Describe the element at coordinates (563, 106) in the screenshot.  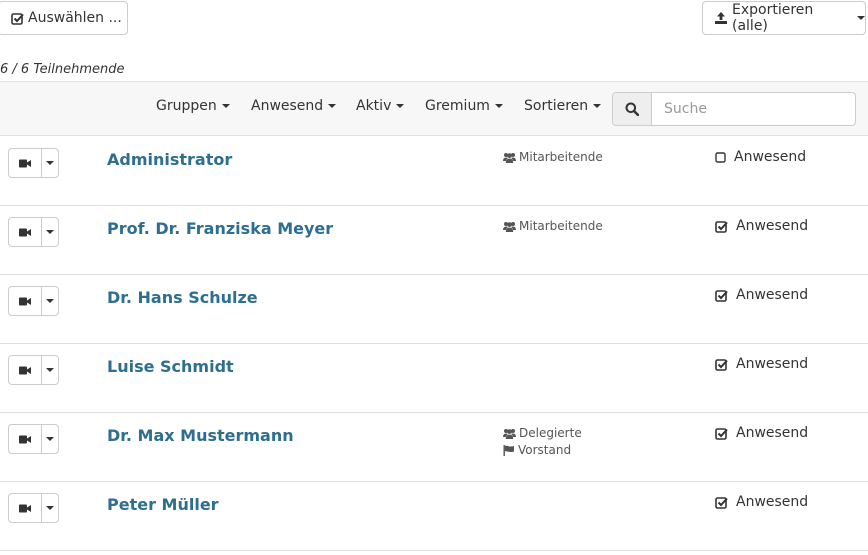
I see `sort-dropdown: Sortieren` at that location.